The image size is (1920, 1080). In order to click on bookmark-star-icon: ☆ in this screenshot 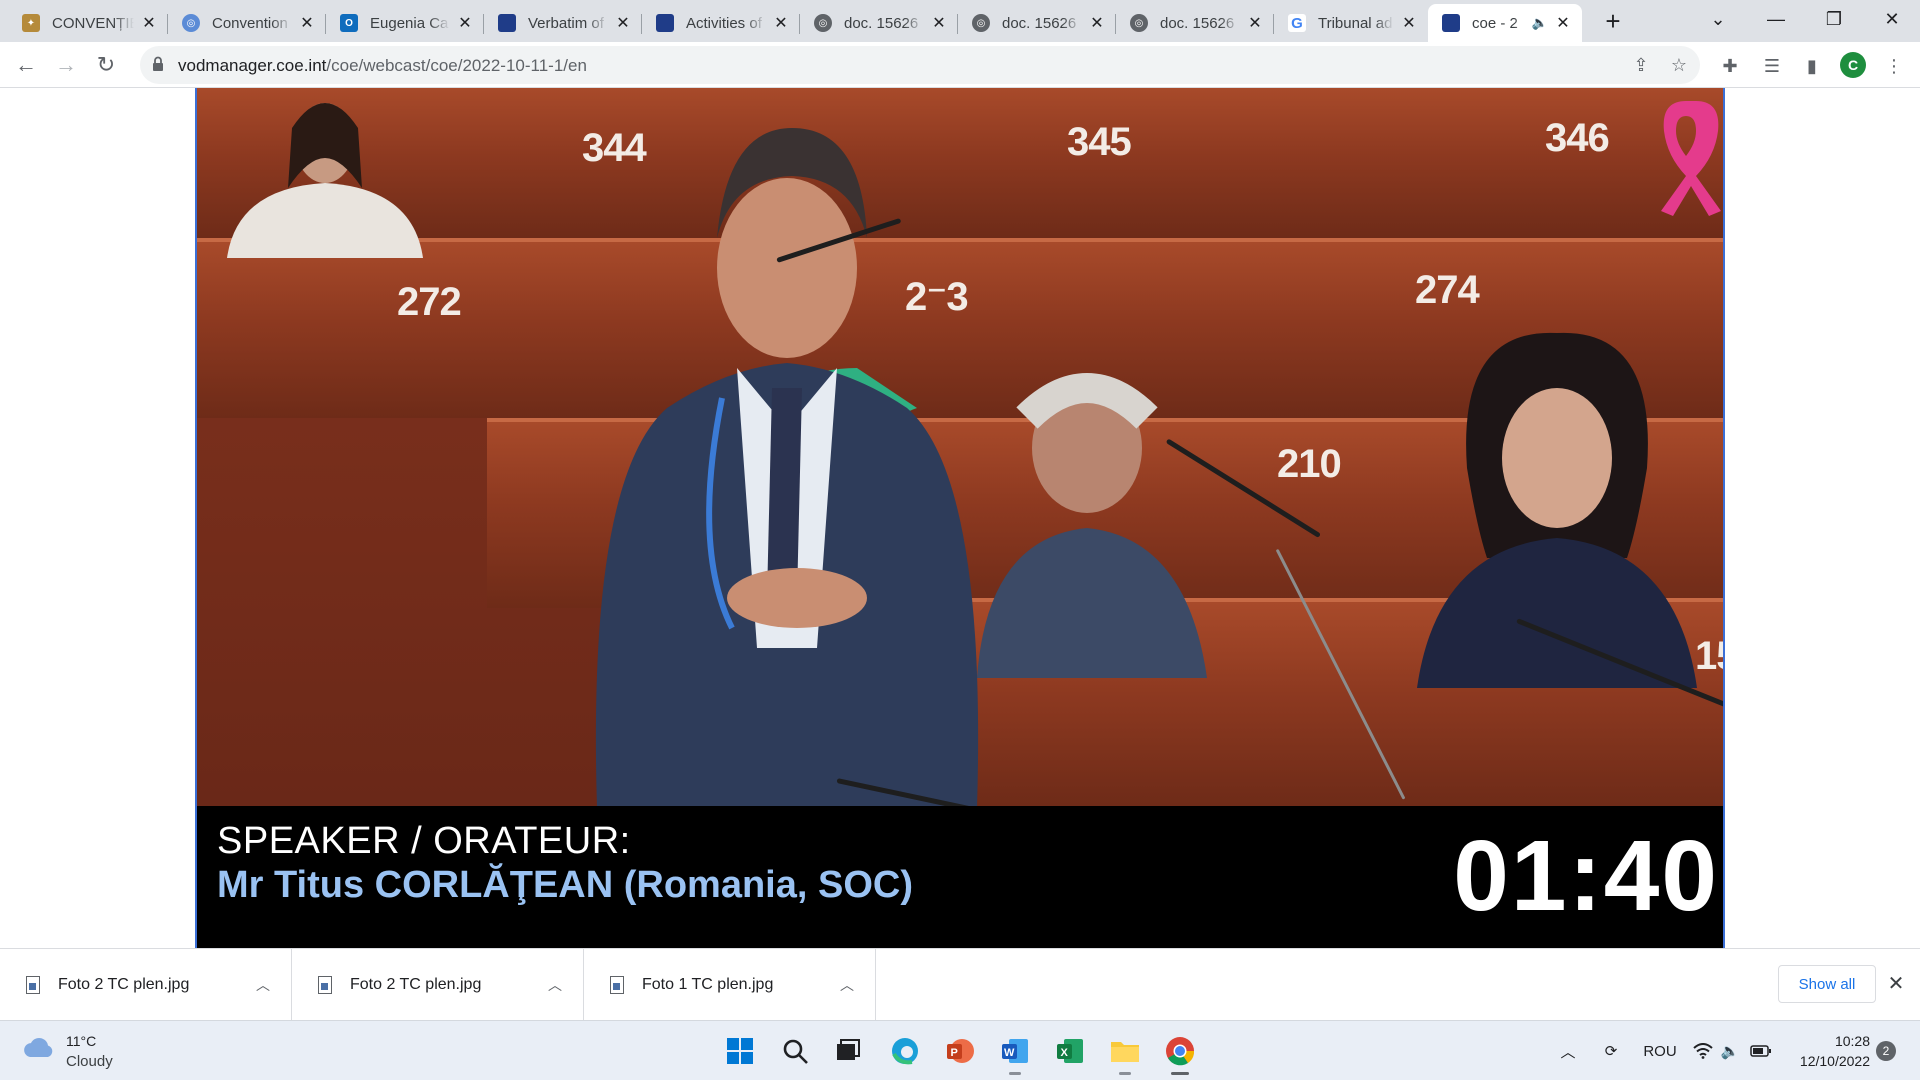, I will do `click(1679, 65)`.